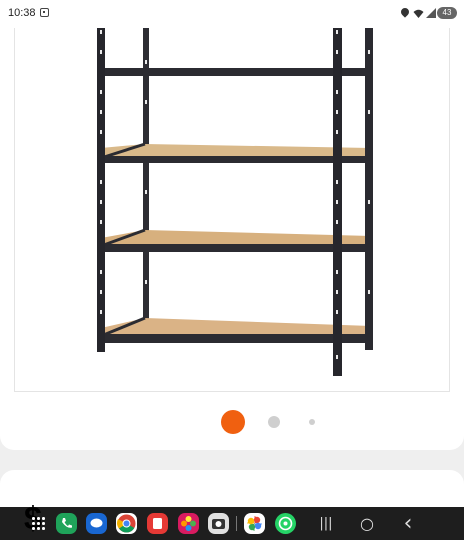 The image size is (464, 540). Describe the element at coordinates (254, 523) in the screenshot. I see `photos-icon` at that location.